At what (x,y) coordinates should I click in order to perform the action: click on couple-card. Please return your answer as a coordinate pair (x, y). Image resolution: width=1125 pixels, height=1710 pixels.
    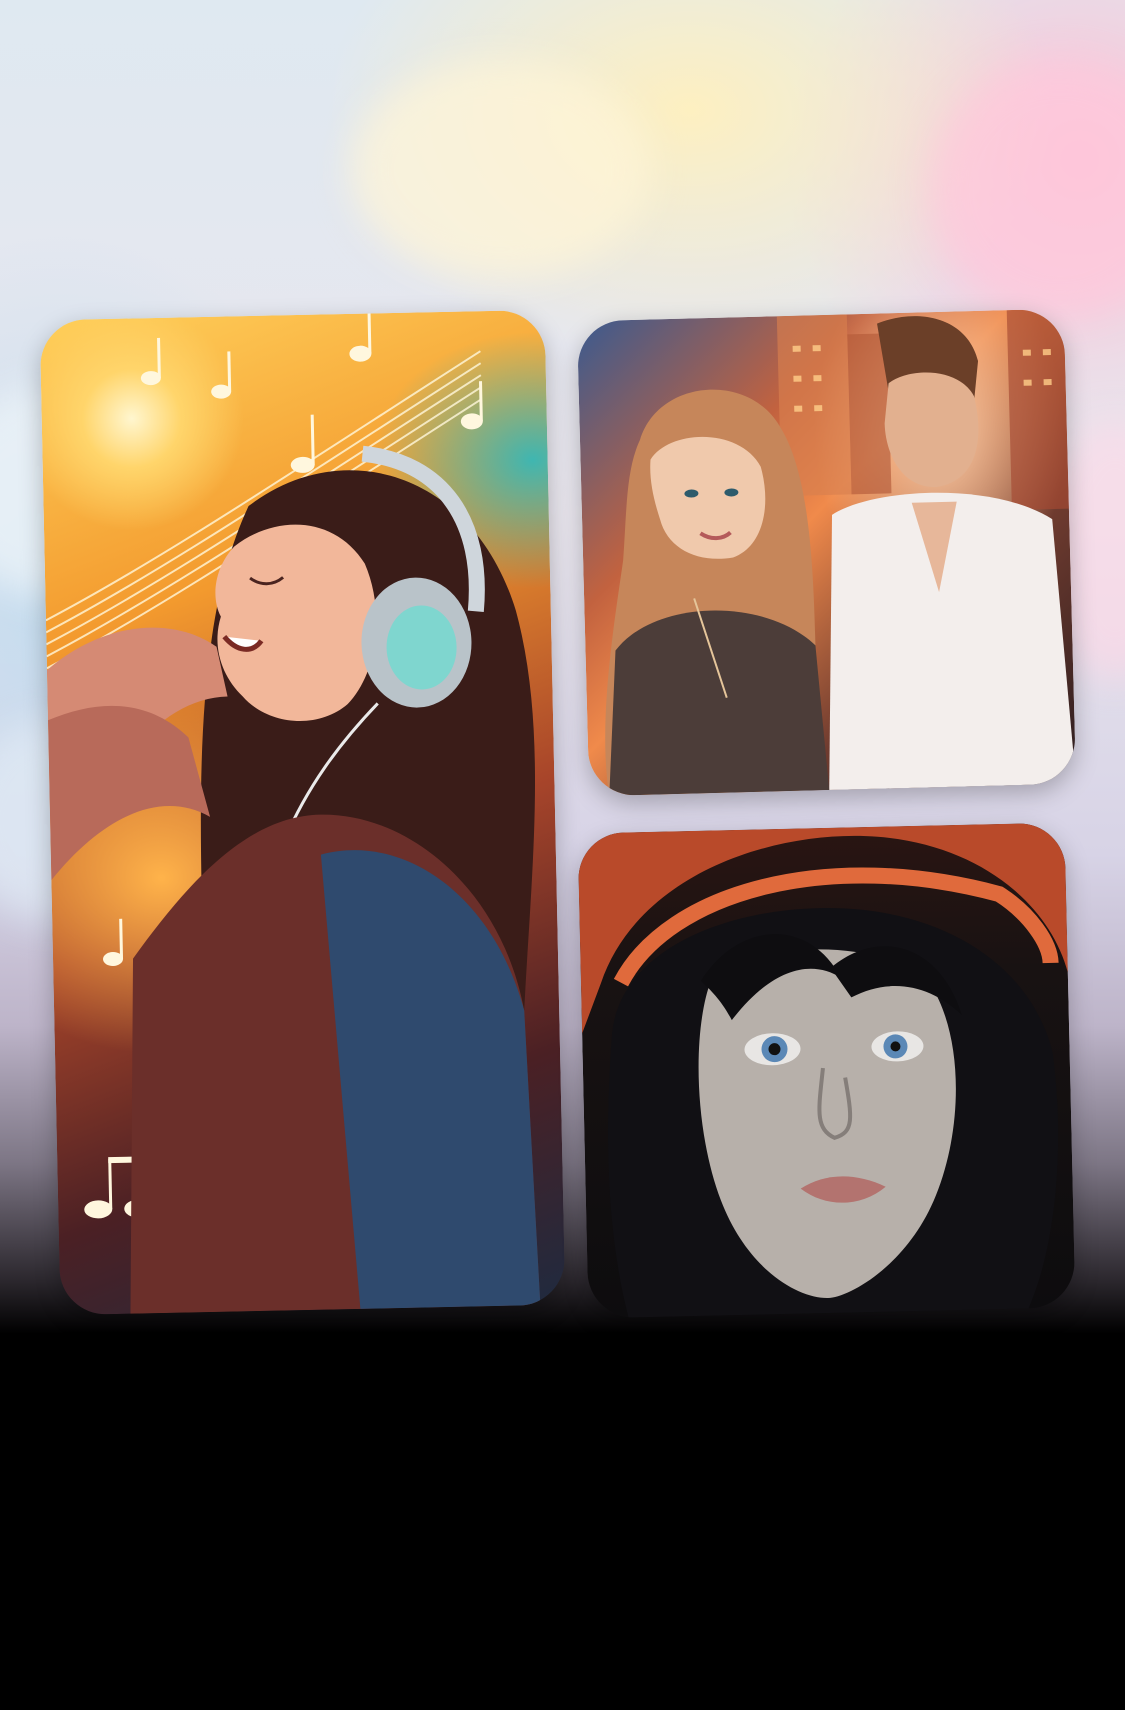
    Looking at the image, I should click on (826, 552).